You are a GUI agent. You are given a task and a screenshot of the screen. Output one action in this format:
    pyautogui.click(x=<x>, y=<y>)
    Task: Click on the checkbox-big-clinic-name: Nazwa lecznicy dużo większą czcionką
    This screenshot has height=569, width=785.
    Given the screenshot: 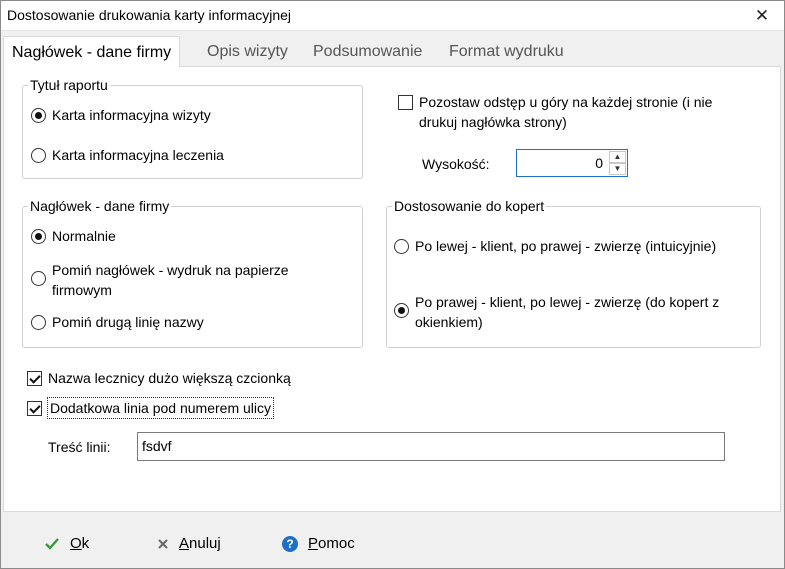 What is the action you would take?
    pyautogui.click(x=159, y=378)
    